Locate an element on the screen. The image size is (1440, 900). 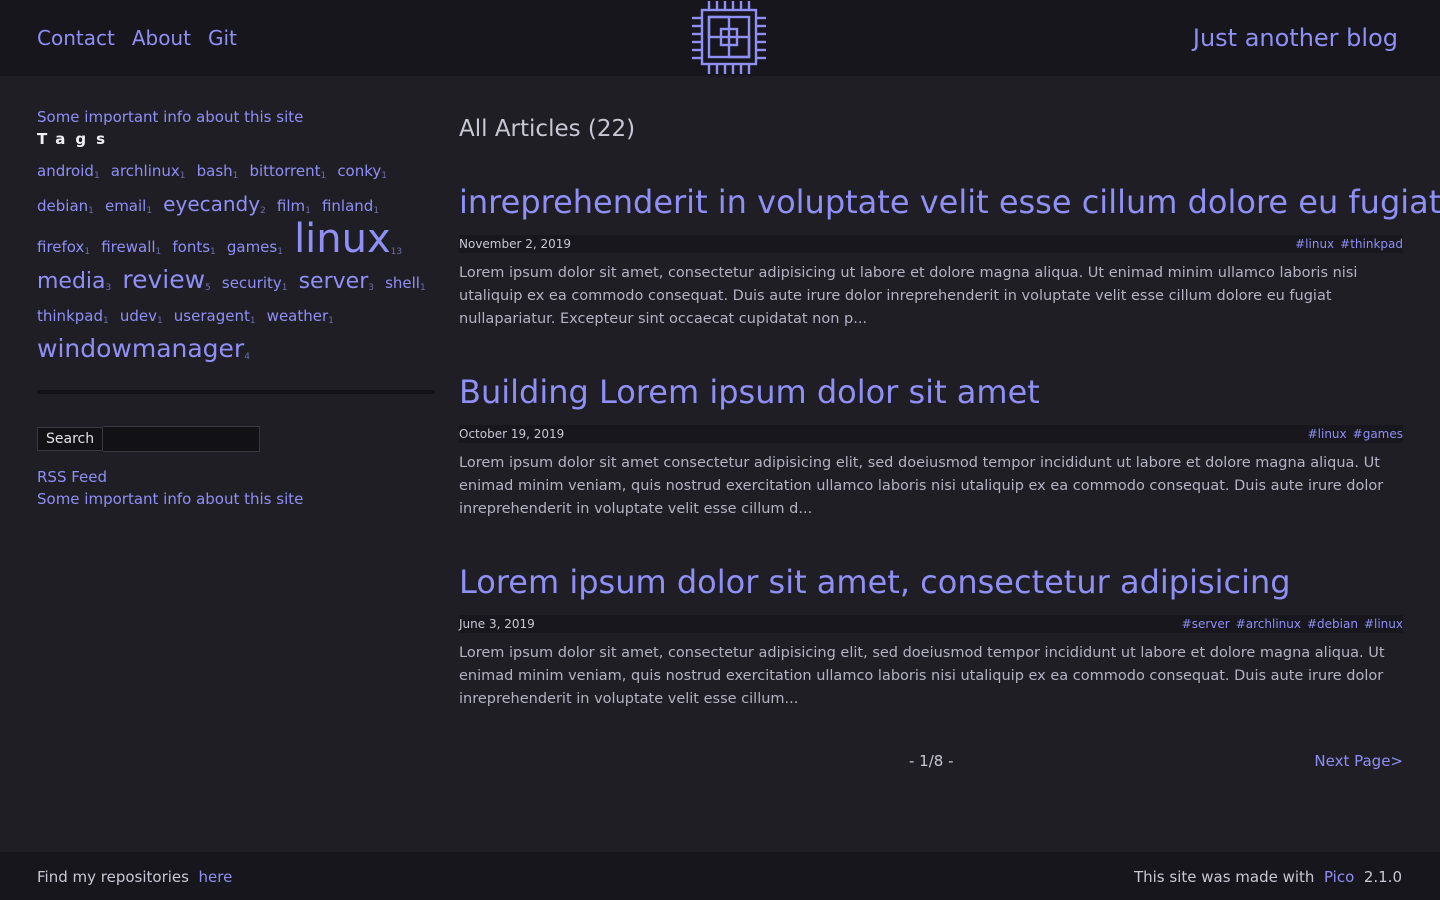
article-meta: October 19, 2019 #linux #games is located at coordinates (931, 434).